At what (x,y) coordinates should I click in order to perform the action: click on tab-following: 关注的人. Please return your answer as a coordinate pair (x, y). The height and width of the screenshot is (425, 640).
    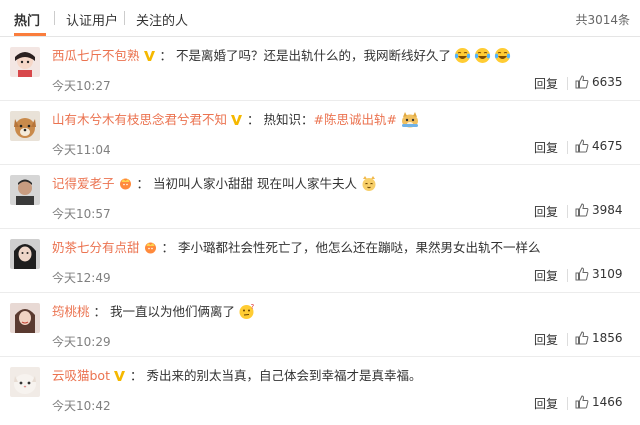
    Looking at the image, I should click on (162, 19).